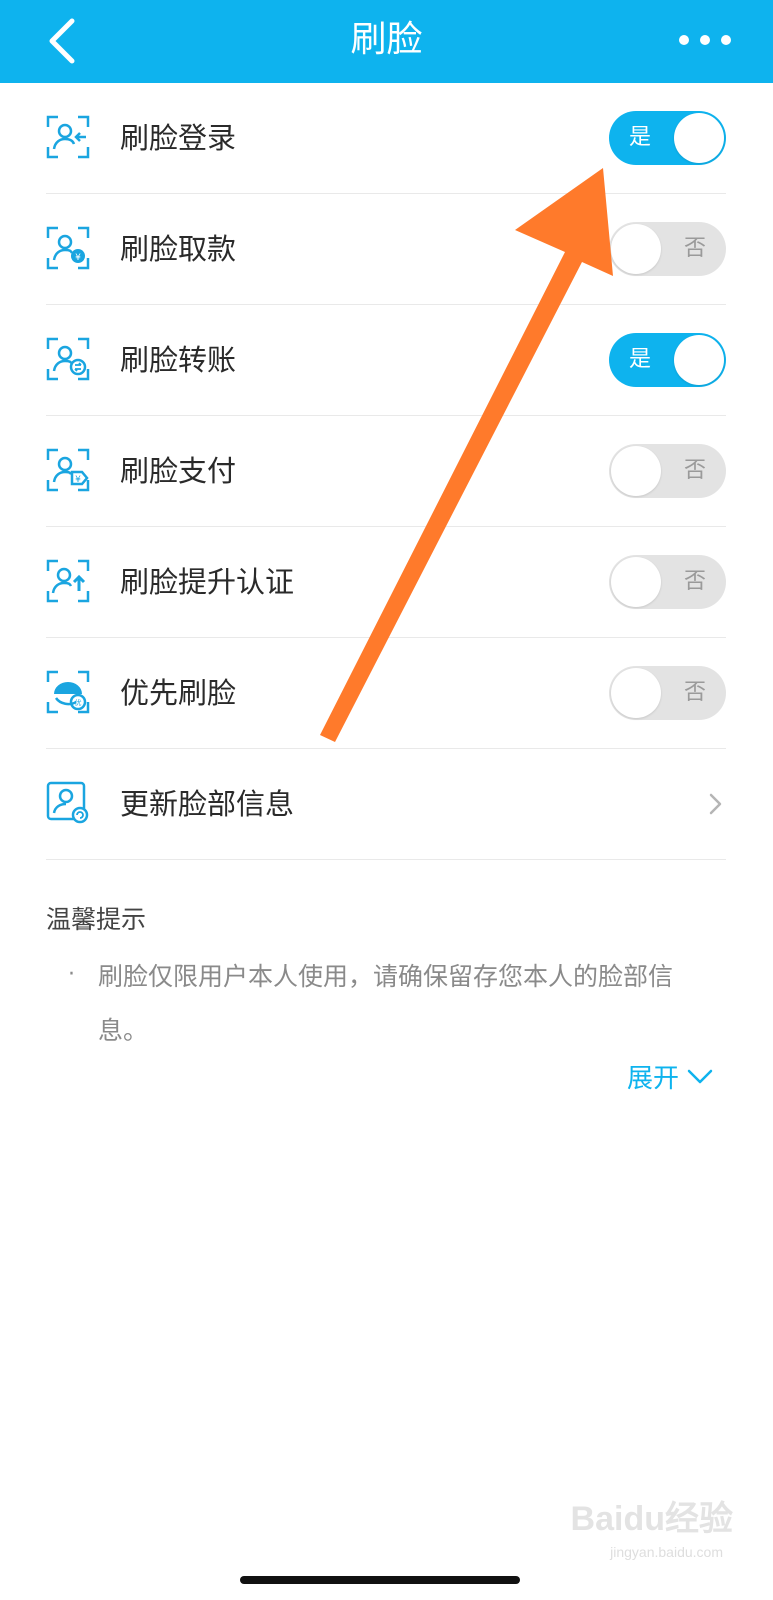  I want to click on svg-text: 优, so click(78, 702).